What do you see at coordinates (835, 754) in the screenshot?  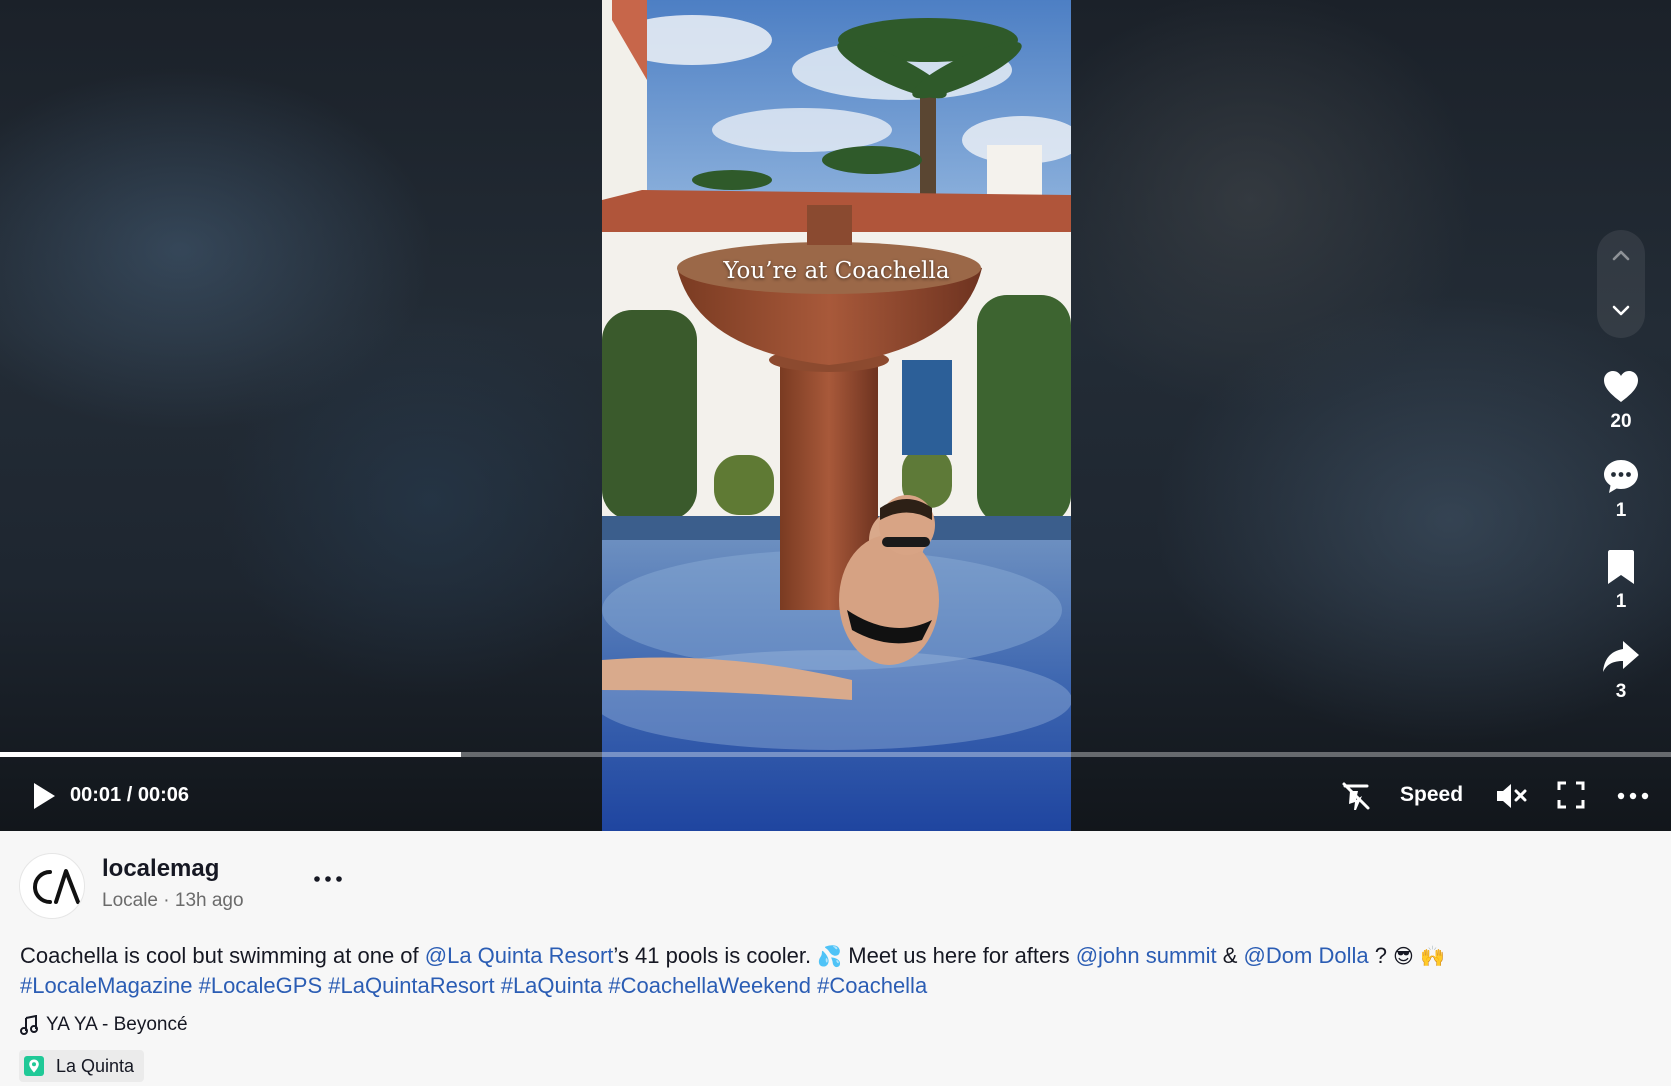 I see `progress-bar` at bounding box center [835, 754].